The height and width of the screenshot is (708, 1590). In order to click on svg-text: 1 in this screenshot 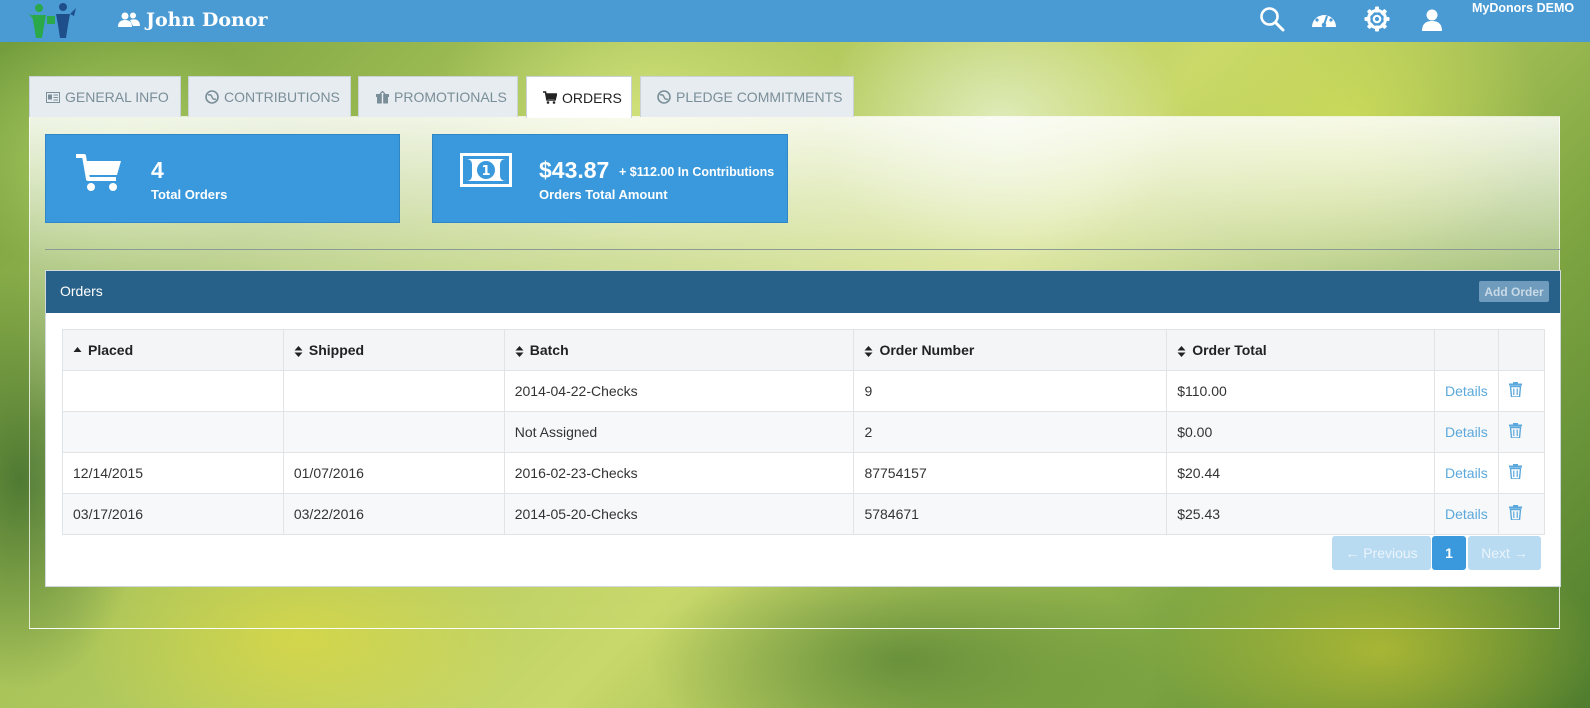, I will do `click(485, 171)`.